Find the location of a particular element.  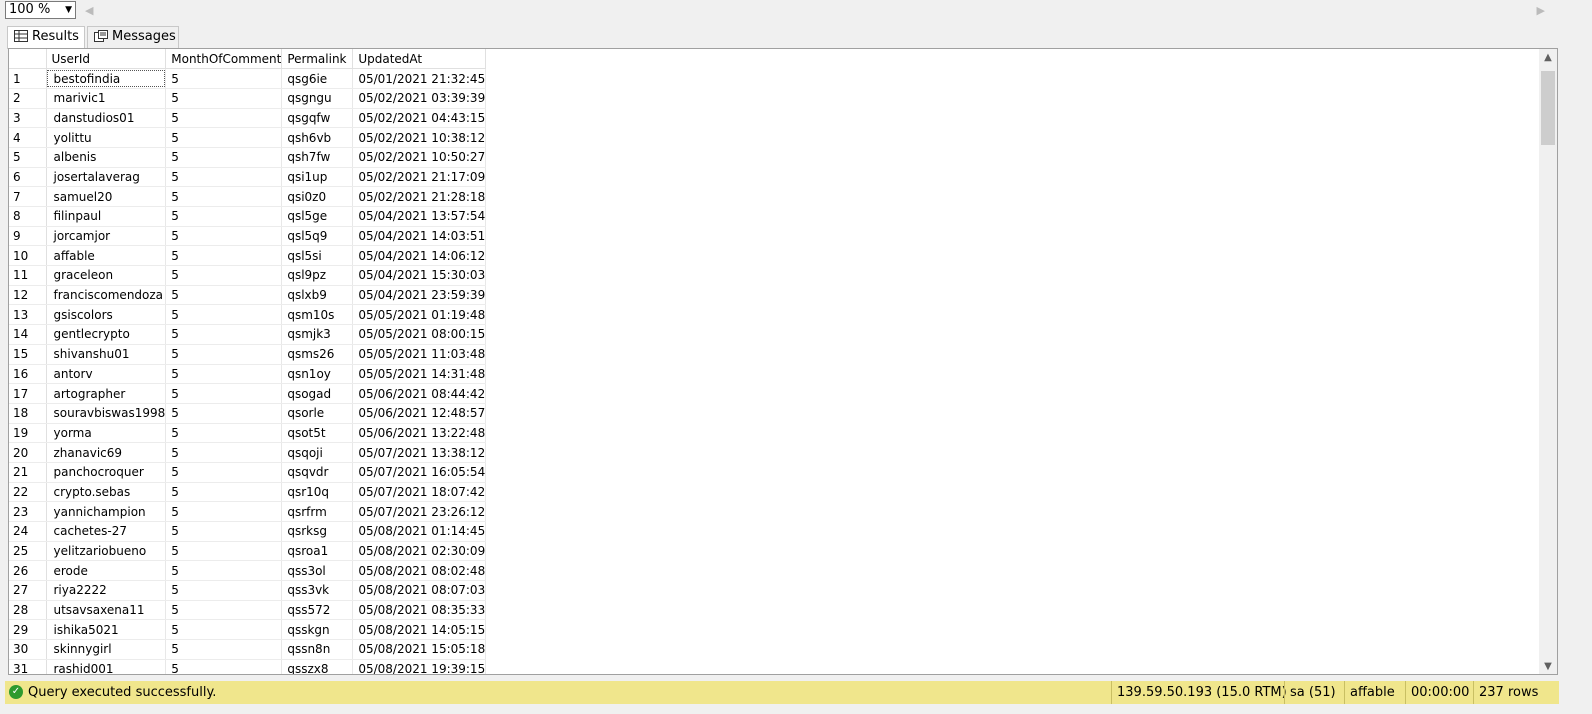

permalink-cell: qsmjk3 is located at coordinates (317, 334).